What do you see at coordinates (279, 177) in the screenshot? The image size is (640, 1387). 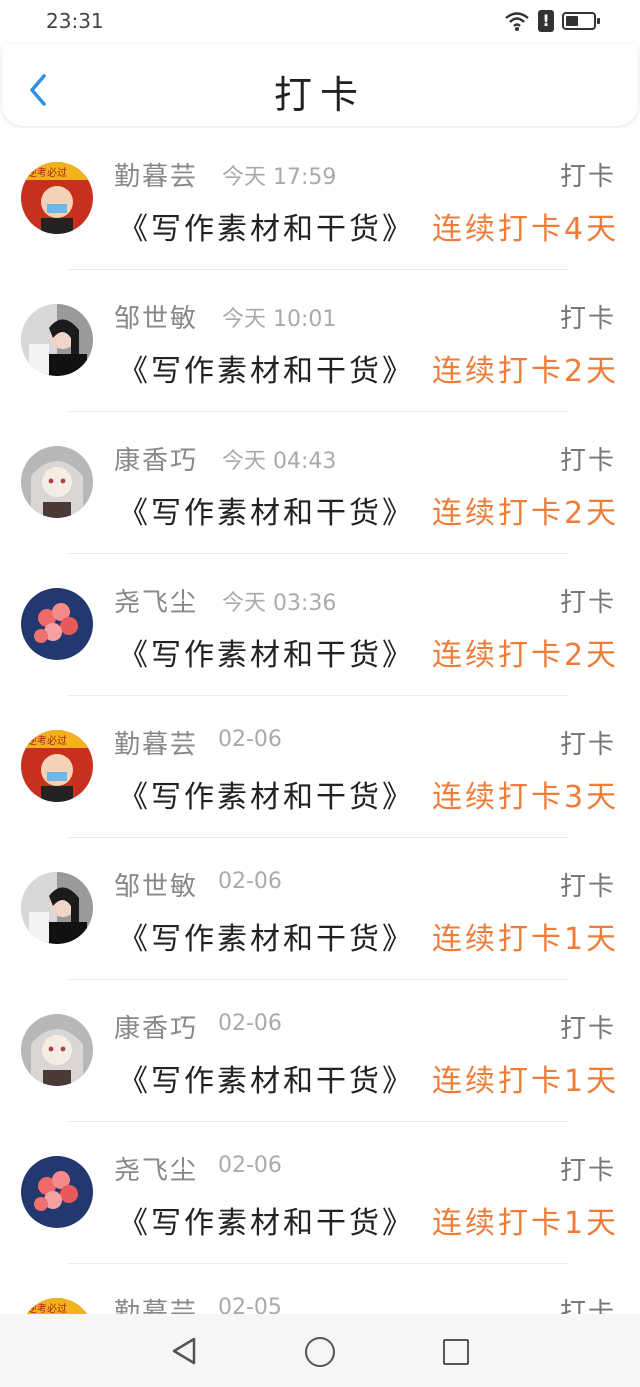 I see `checkin-time: 今天 17:59` at bounding box center [279, 177].